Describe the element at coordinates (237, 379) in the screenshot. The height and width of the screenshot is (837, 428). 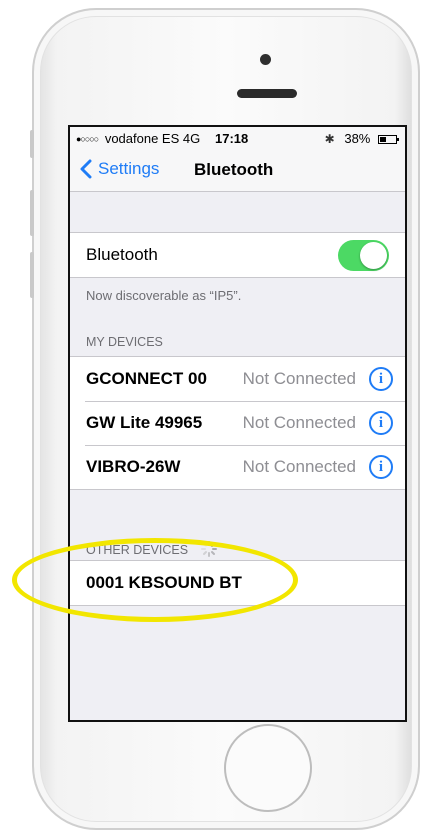
I see `device-row-gconnect: GCONNECT 00 Not Connected i` at that location.